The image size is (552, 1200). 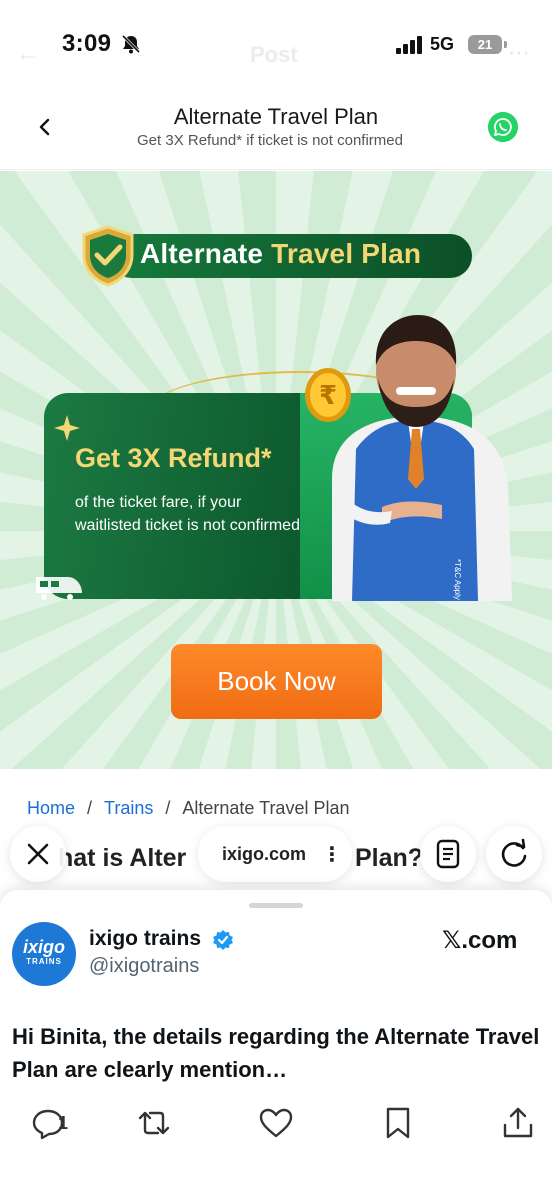 I want to click on reader-mode-button, so click(x=448, y=854).